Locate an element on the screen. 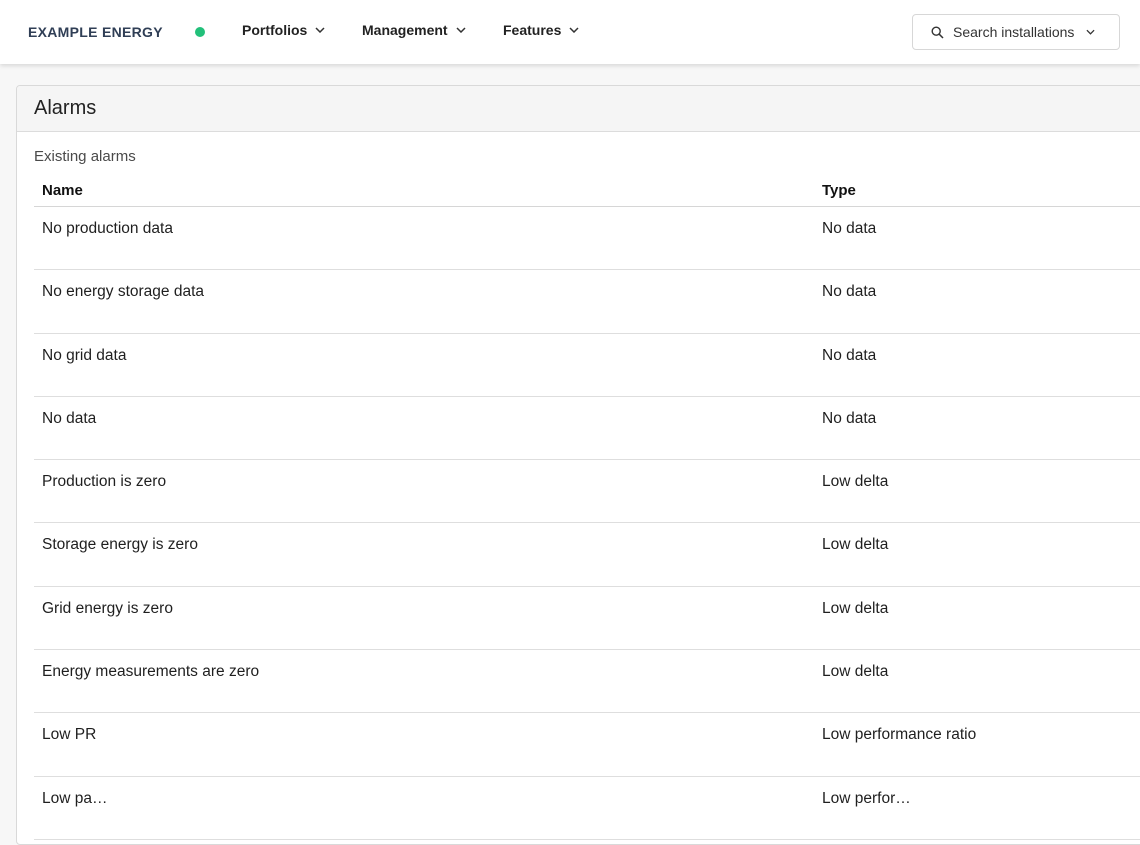 The width and height of the screenshot is (1140, 845). brand-logo-text: EXAMPLE ENERGY is located at coordinates (95, 32).